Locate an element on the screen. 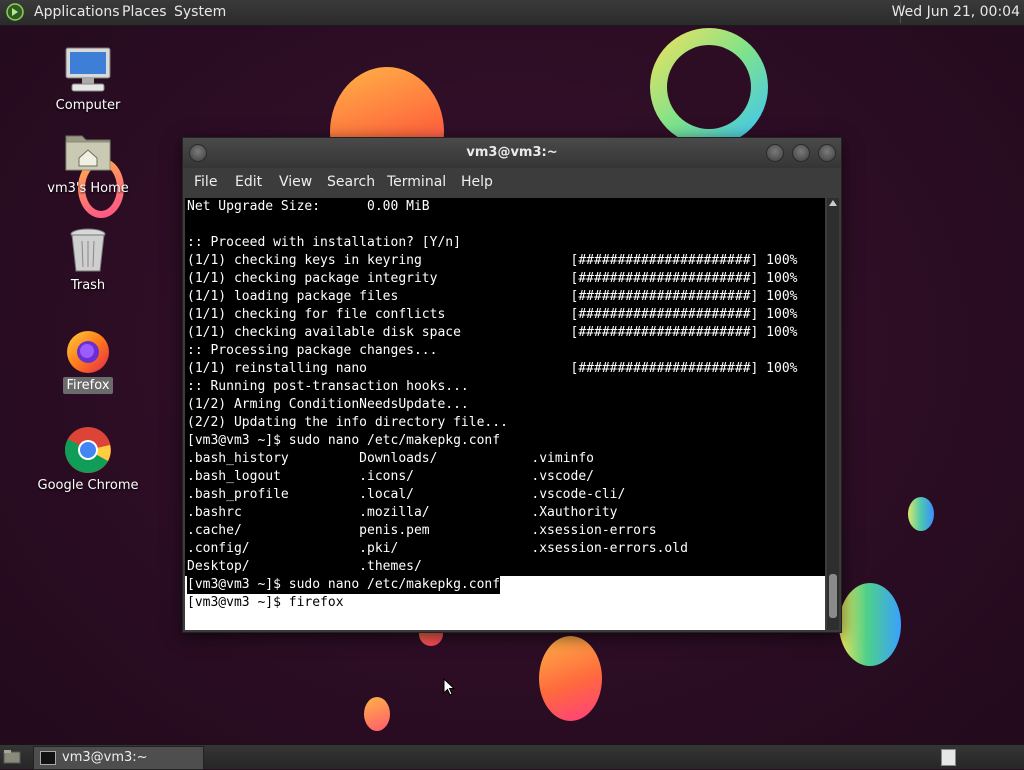  desktop-icon-label: Firefox is located at coordinates (88, 385).